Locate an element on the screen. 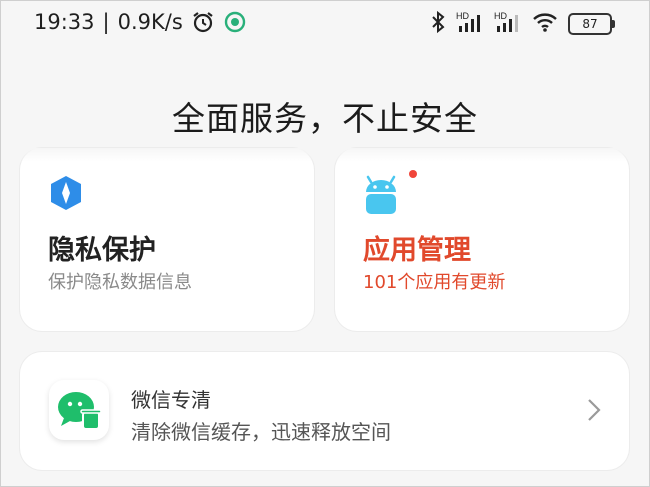 This screenshot has width=650, height=487. page-title: 全面服务，不止安全 is located at coordinates (325, 118).